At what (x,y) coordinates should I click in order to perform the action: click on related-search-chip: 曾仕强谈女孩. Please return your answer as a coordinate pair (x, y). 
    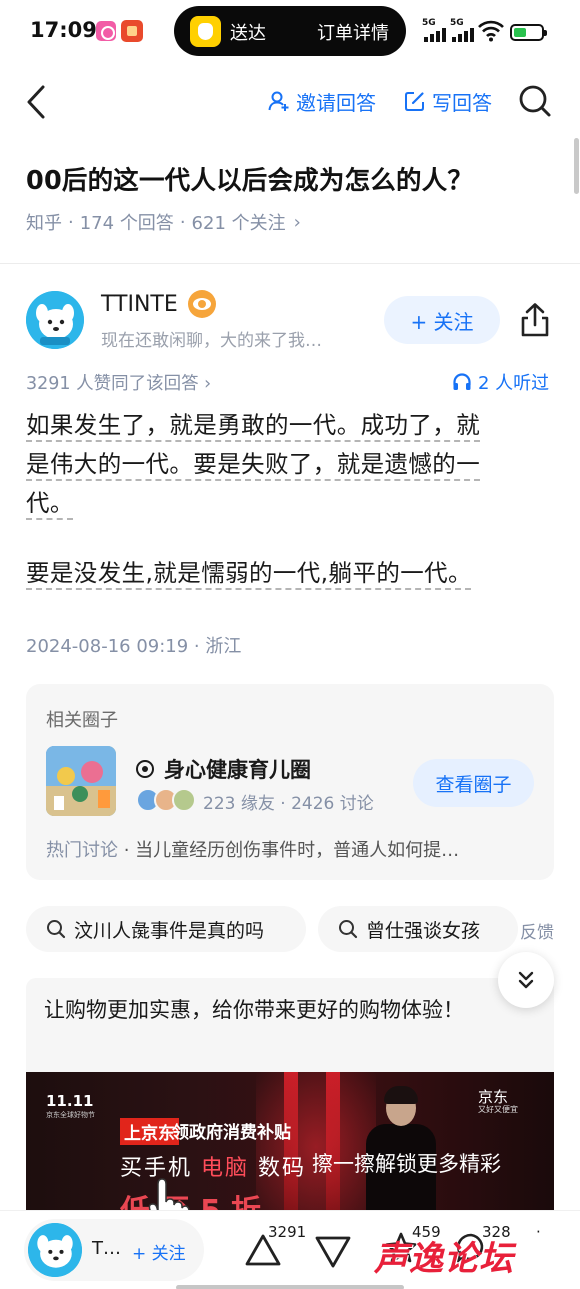
    Looking at the image, I should click on (418, 929).